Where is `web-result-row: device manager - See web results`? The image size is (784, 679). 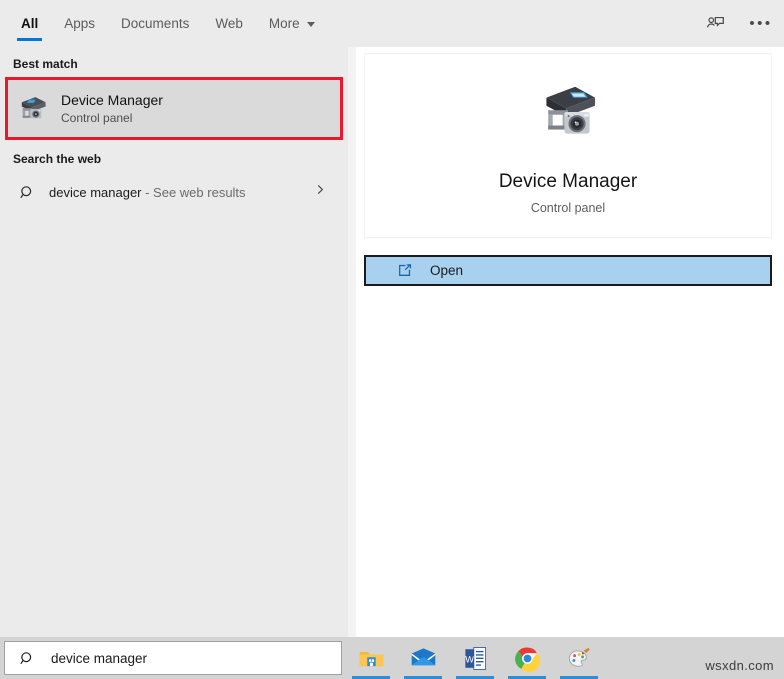
web-result-row: device manager - See web results is located at coordinates (174, 192).